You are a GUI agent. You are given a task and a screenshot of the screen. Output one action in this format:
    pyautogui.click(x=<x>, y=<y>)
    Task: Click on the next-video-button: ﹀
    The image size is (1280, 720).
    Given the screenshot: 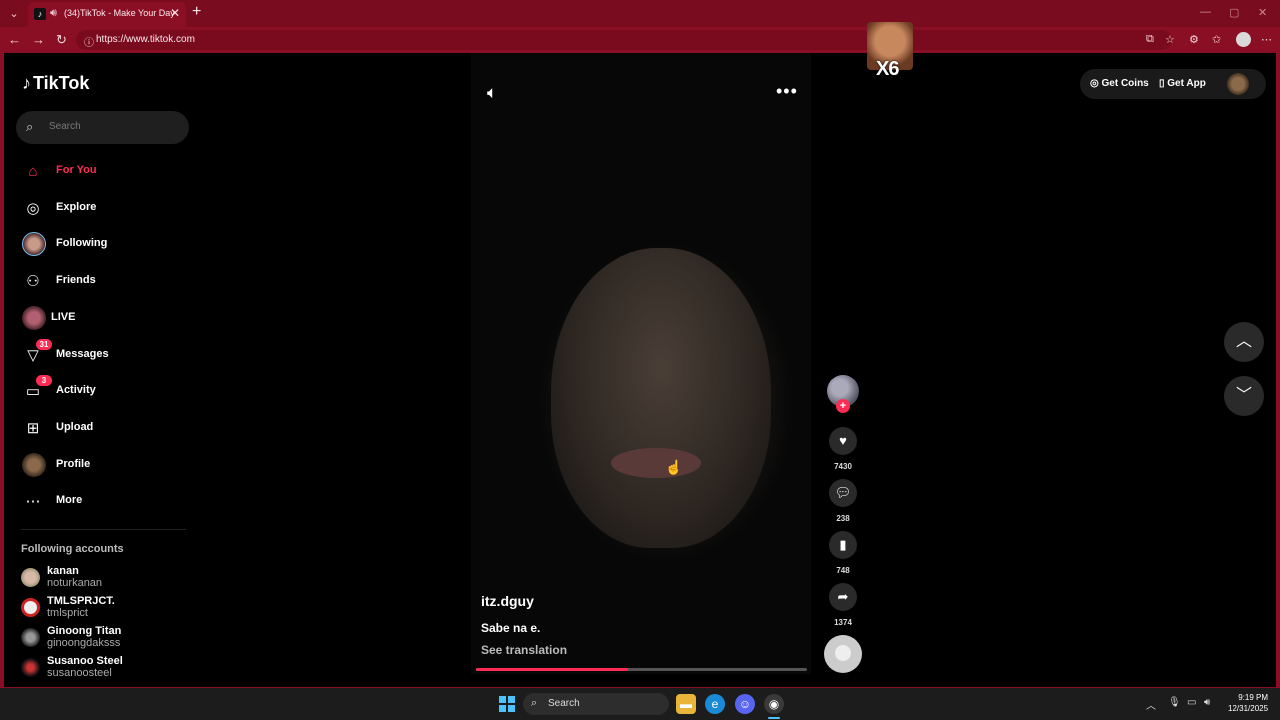 What is the action you would take?
    pyautogui.click(x=1244, y=396)
    